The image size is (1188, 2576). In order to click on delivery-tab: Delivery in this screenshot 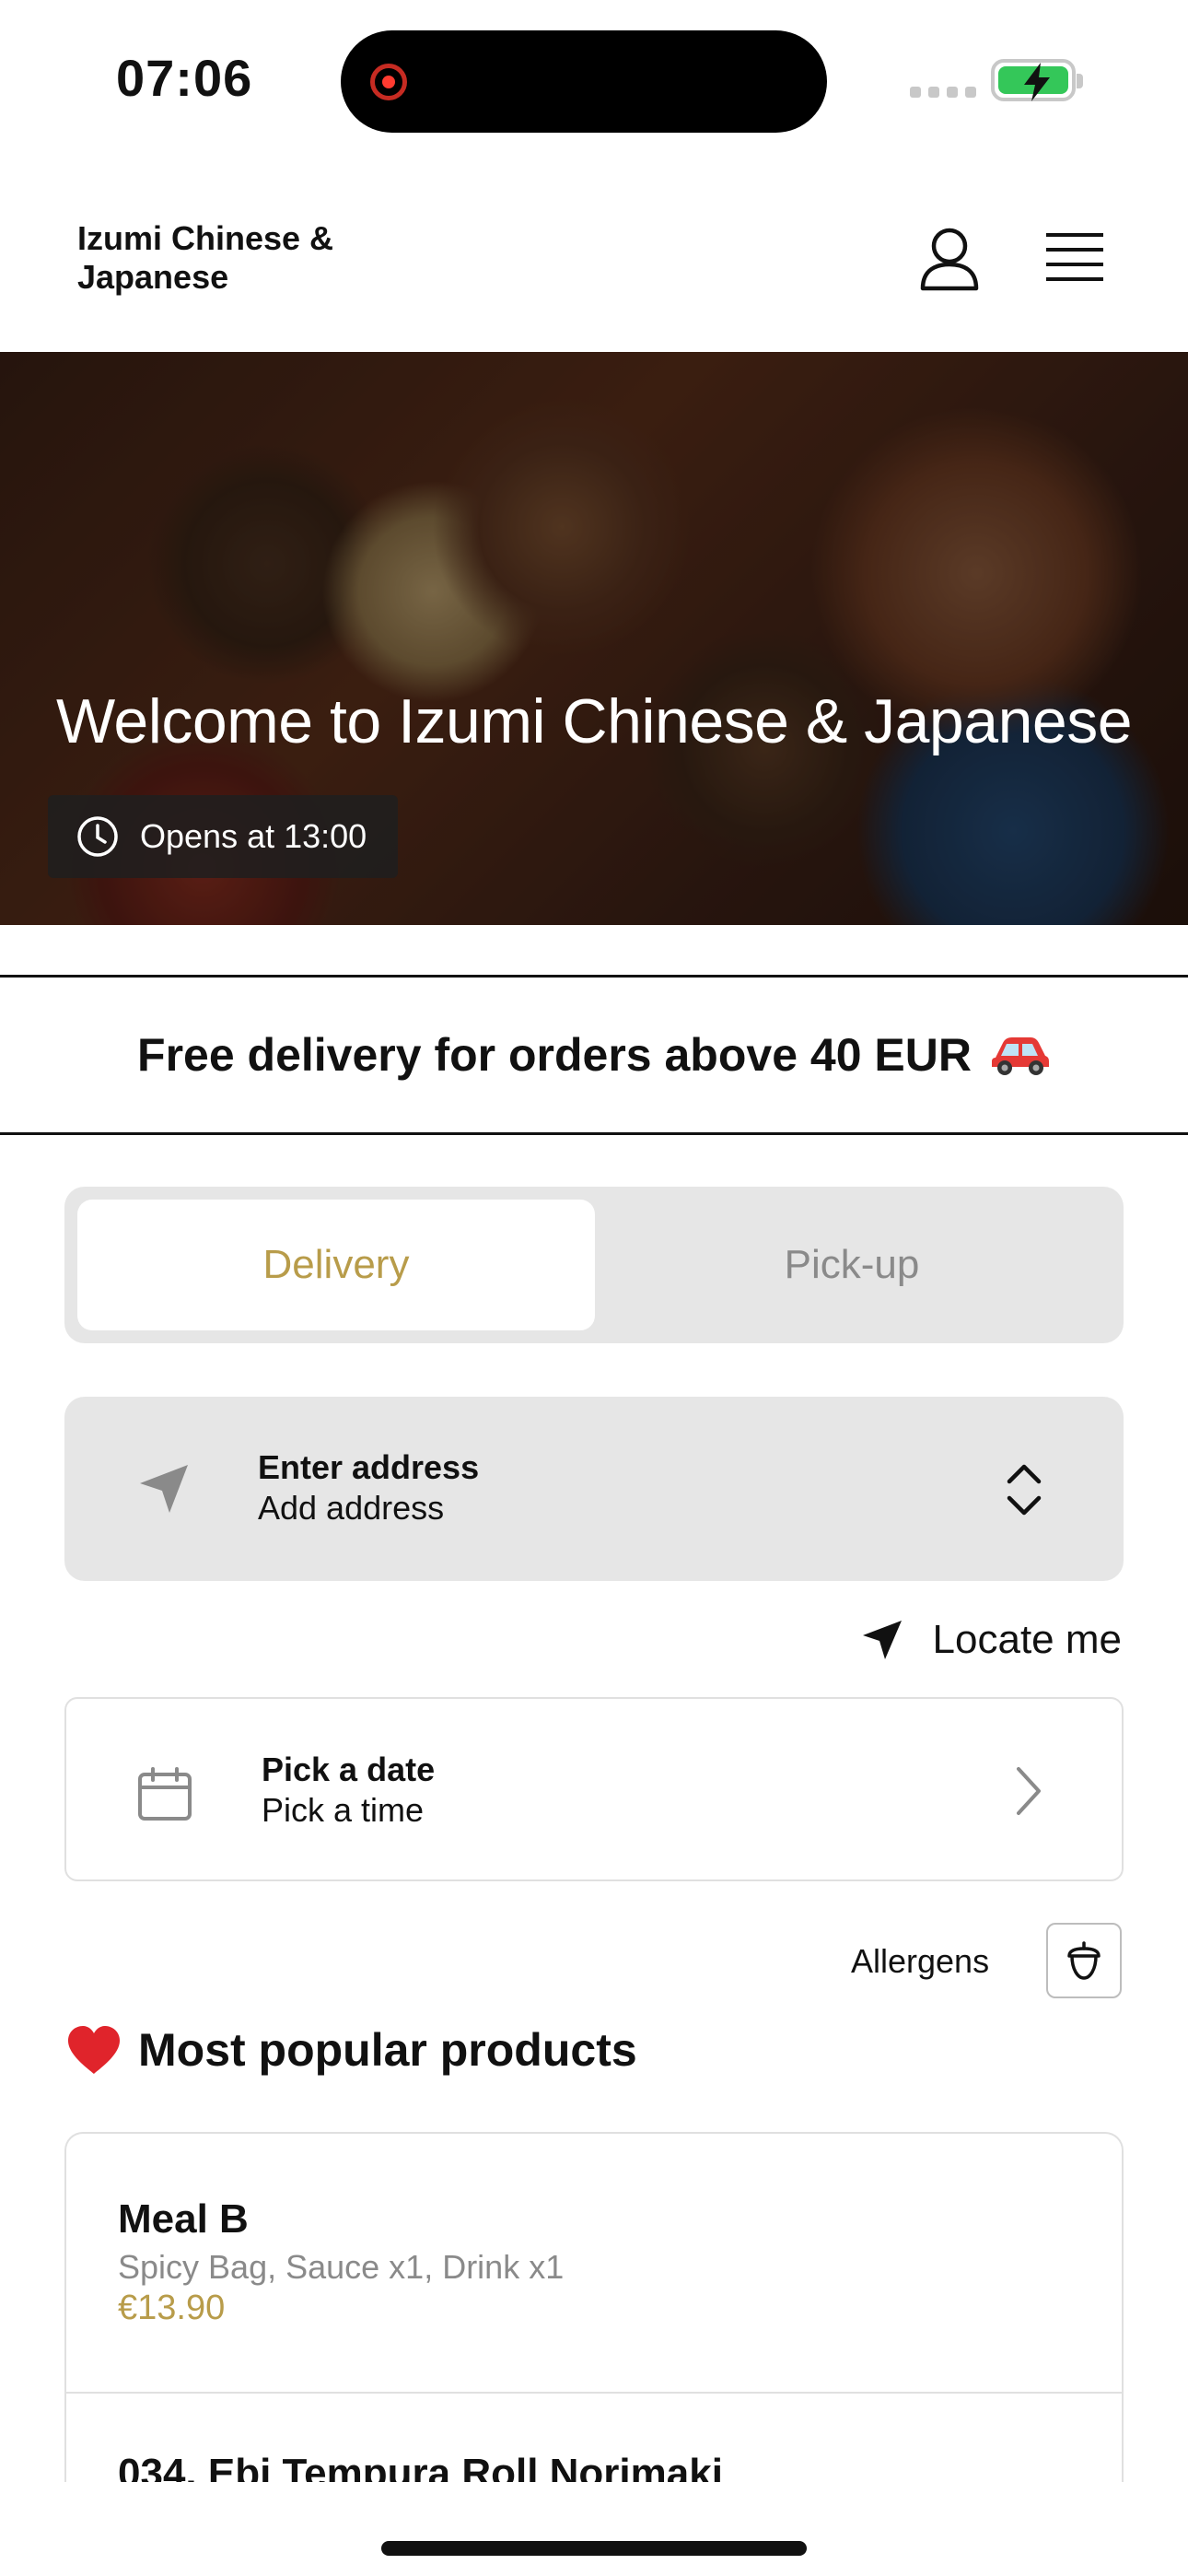, I will do `click(336, 1265)`.